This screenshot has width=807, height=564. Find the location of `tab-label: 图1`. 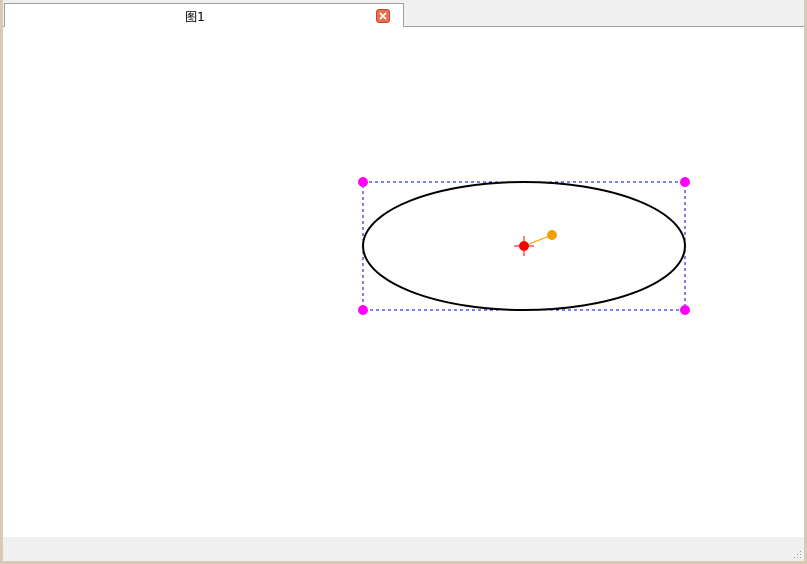

tab-label: 图1 is located at coordinates (195, 17).